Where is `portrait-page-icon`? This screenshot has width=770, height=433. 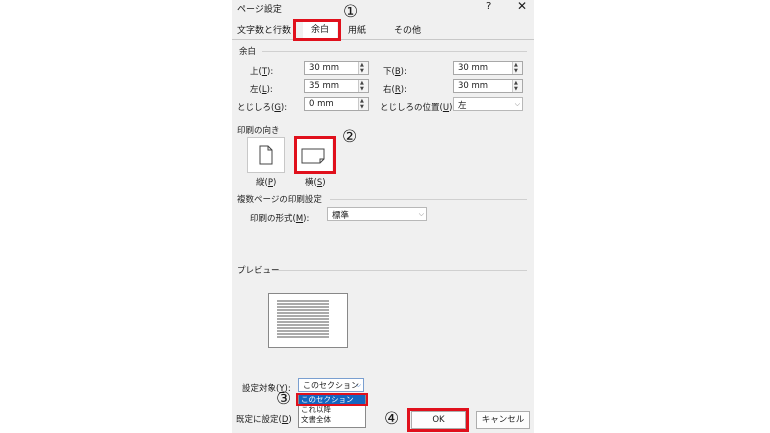
portrait-page-icon is located at coordinates (266, 155).